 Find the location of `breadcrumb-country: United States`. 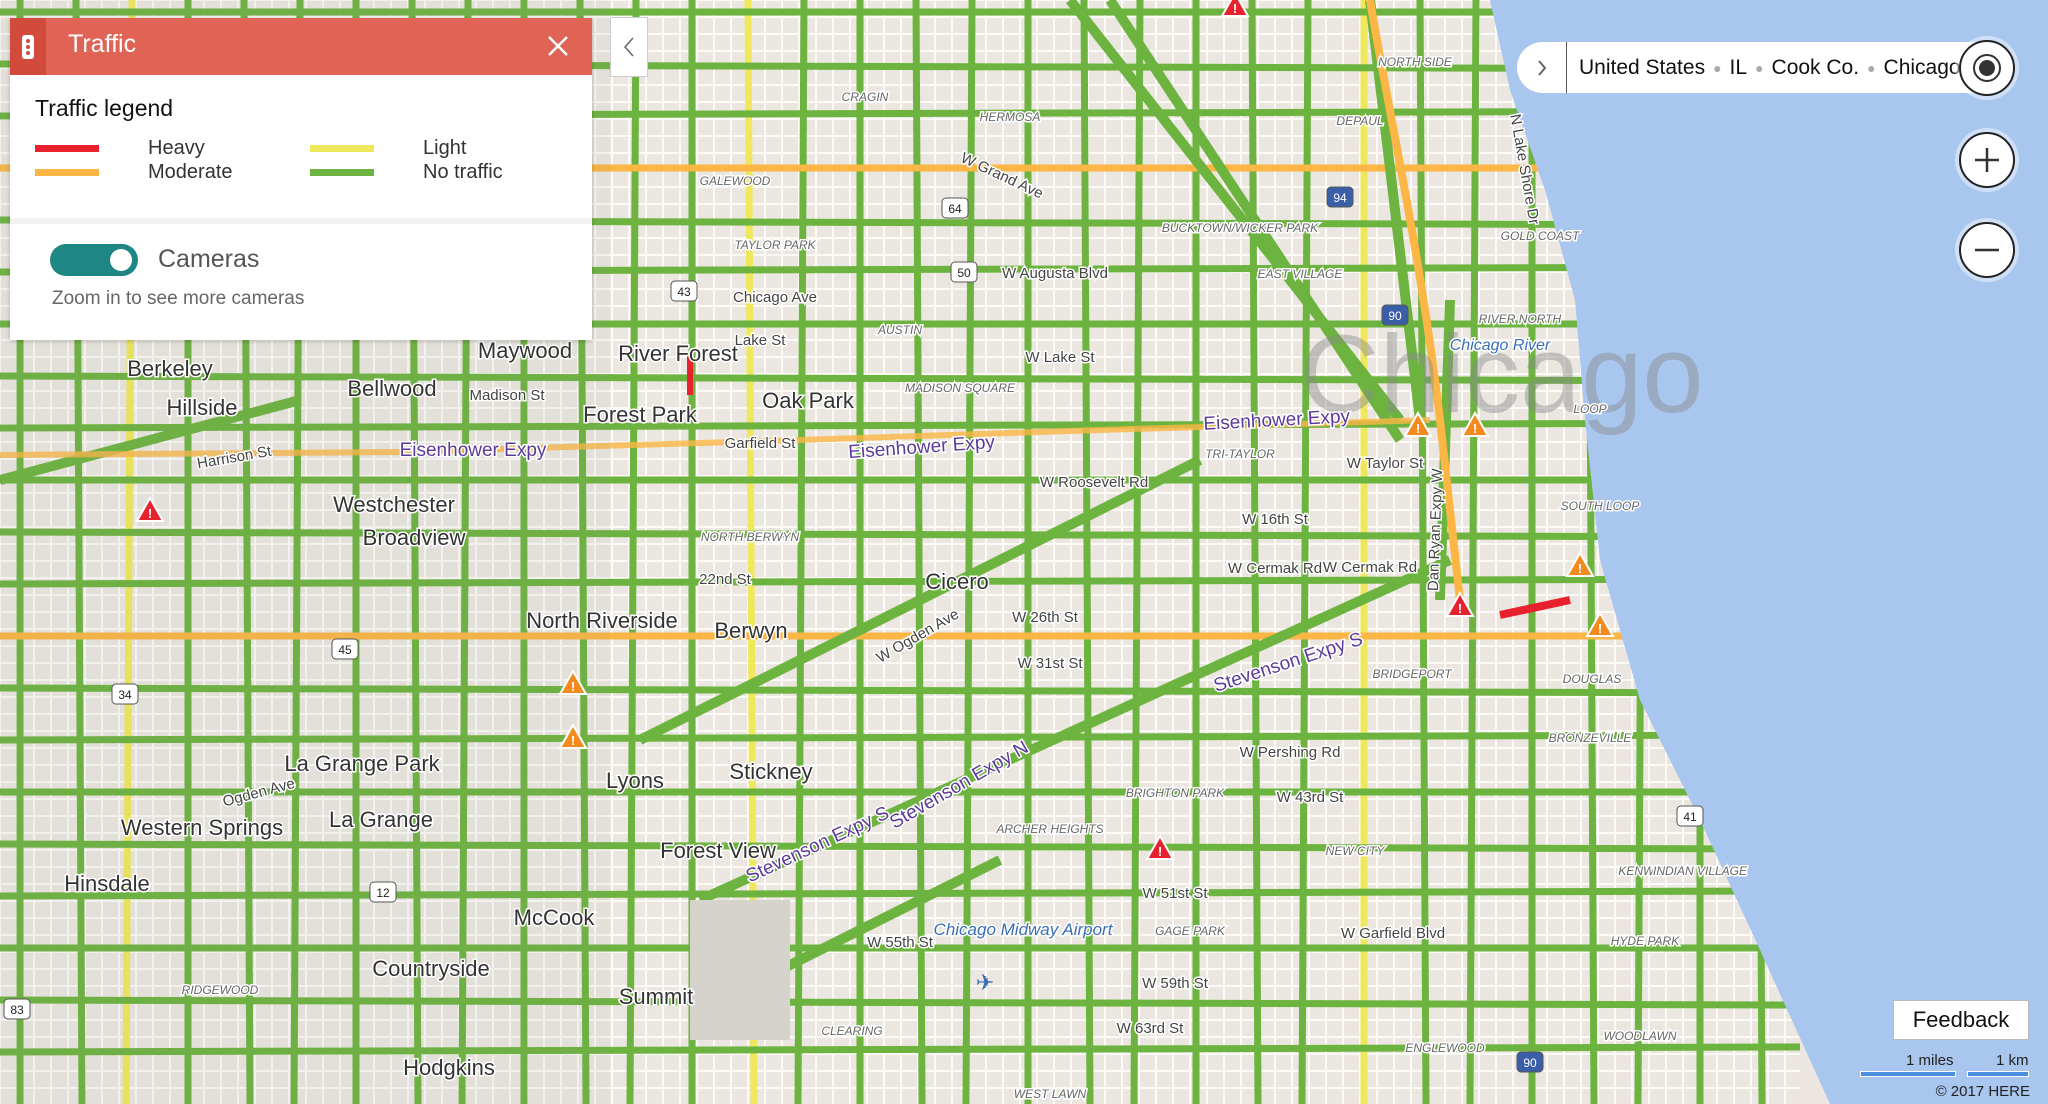

breadcrumb-country: United States is located at coordinates (1642, 68).